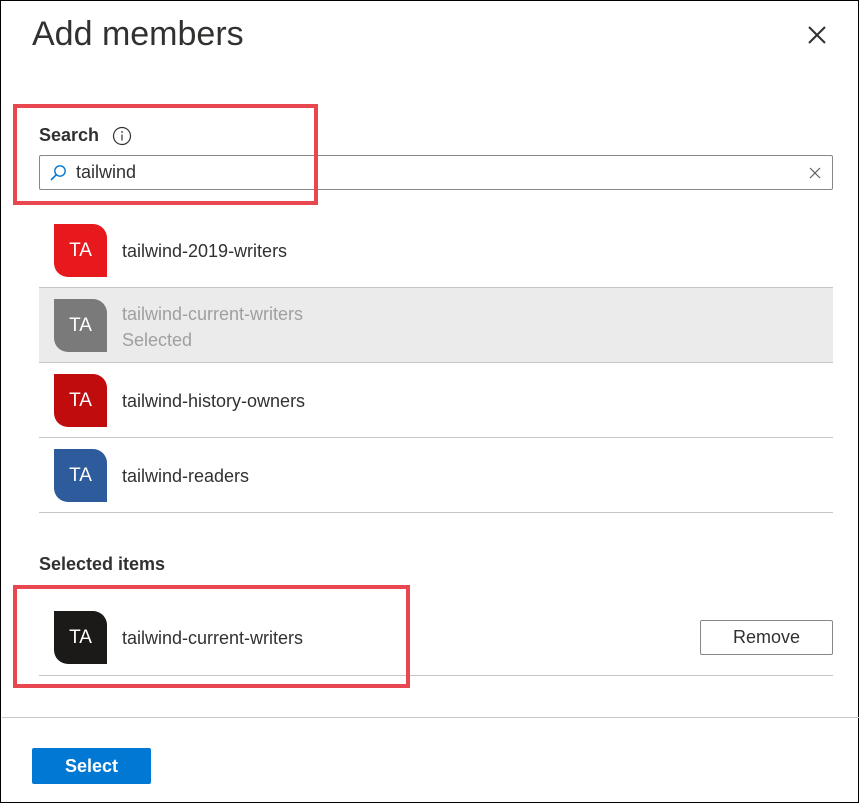 Image resolution: width=859 pixels, height=803 pixels. What do you see at coordinates (766, 637) in the screenshot?
I see `remove-button: Remove` at bounding box center [766, 637].